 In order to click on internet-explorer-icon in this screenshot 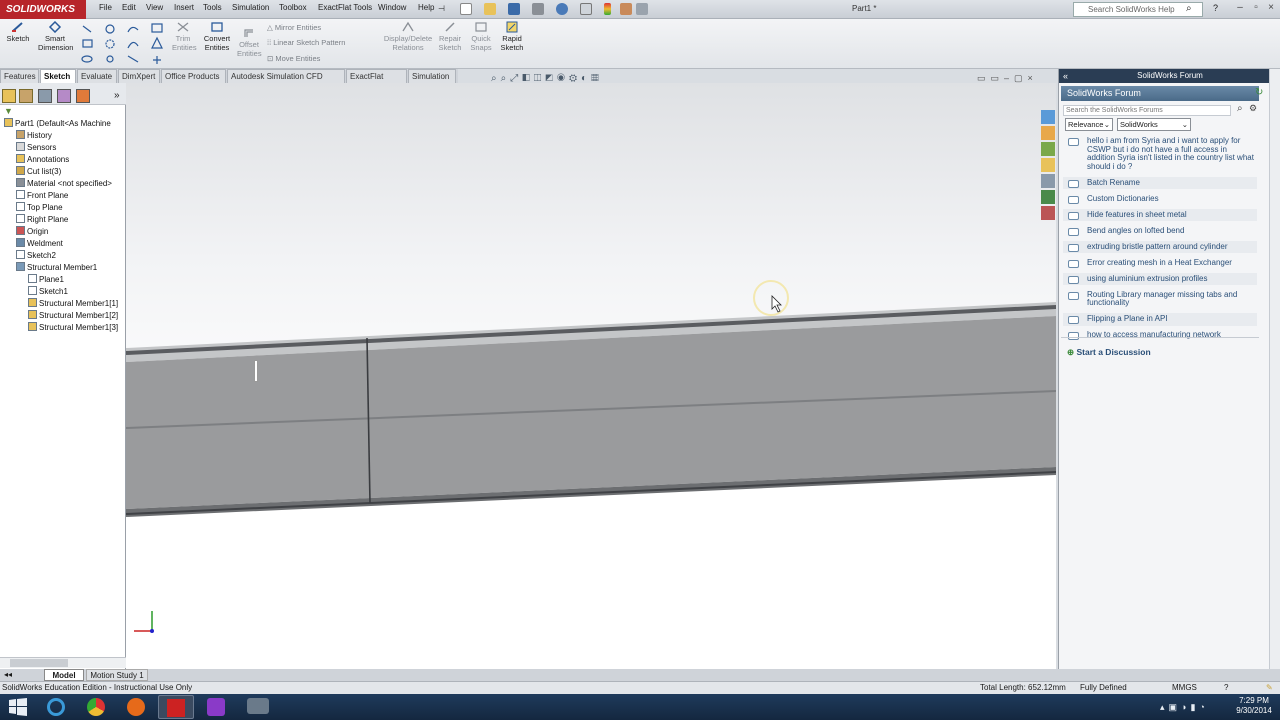, I will do `click(56, 707)`.